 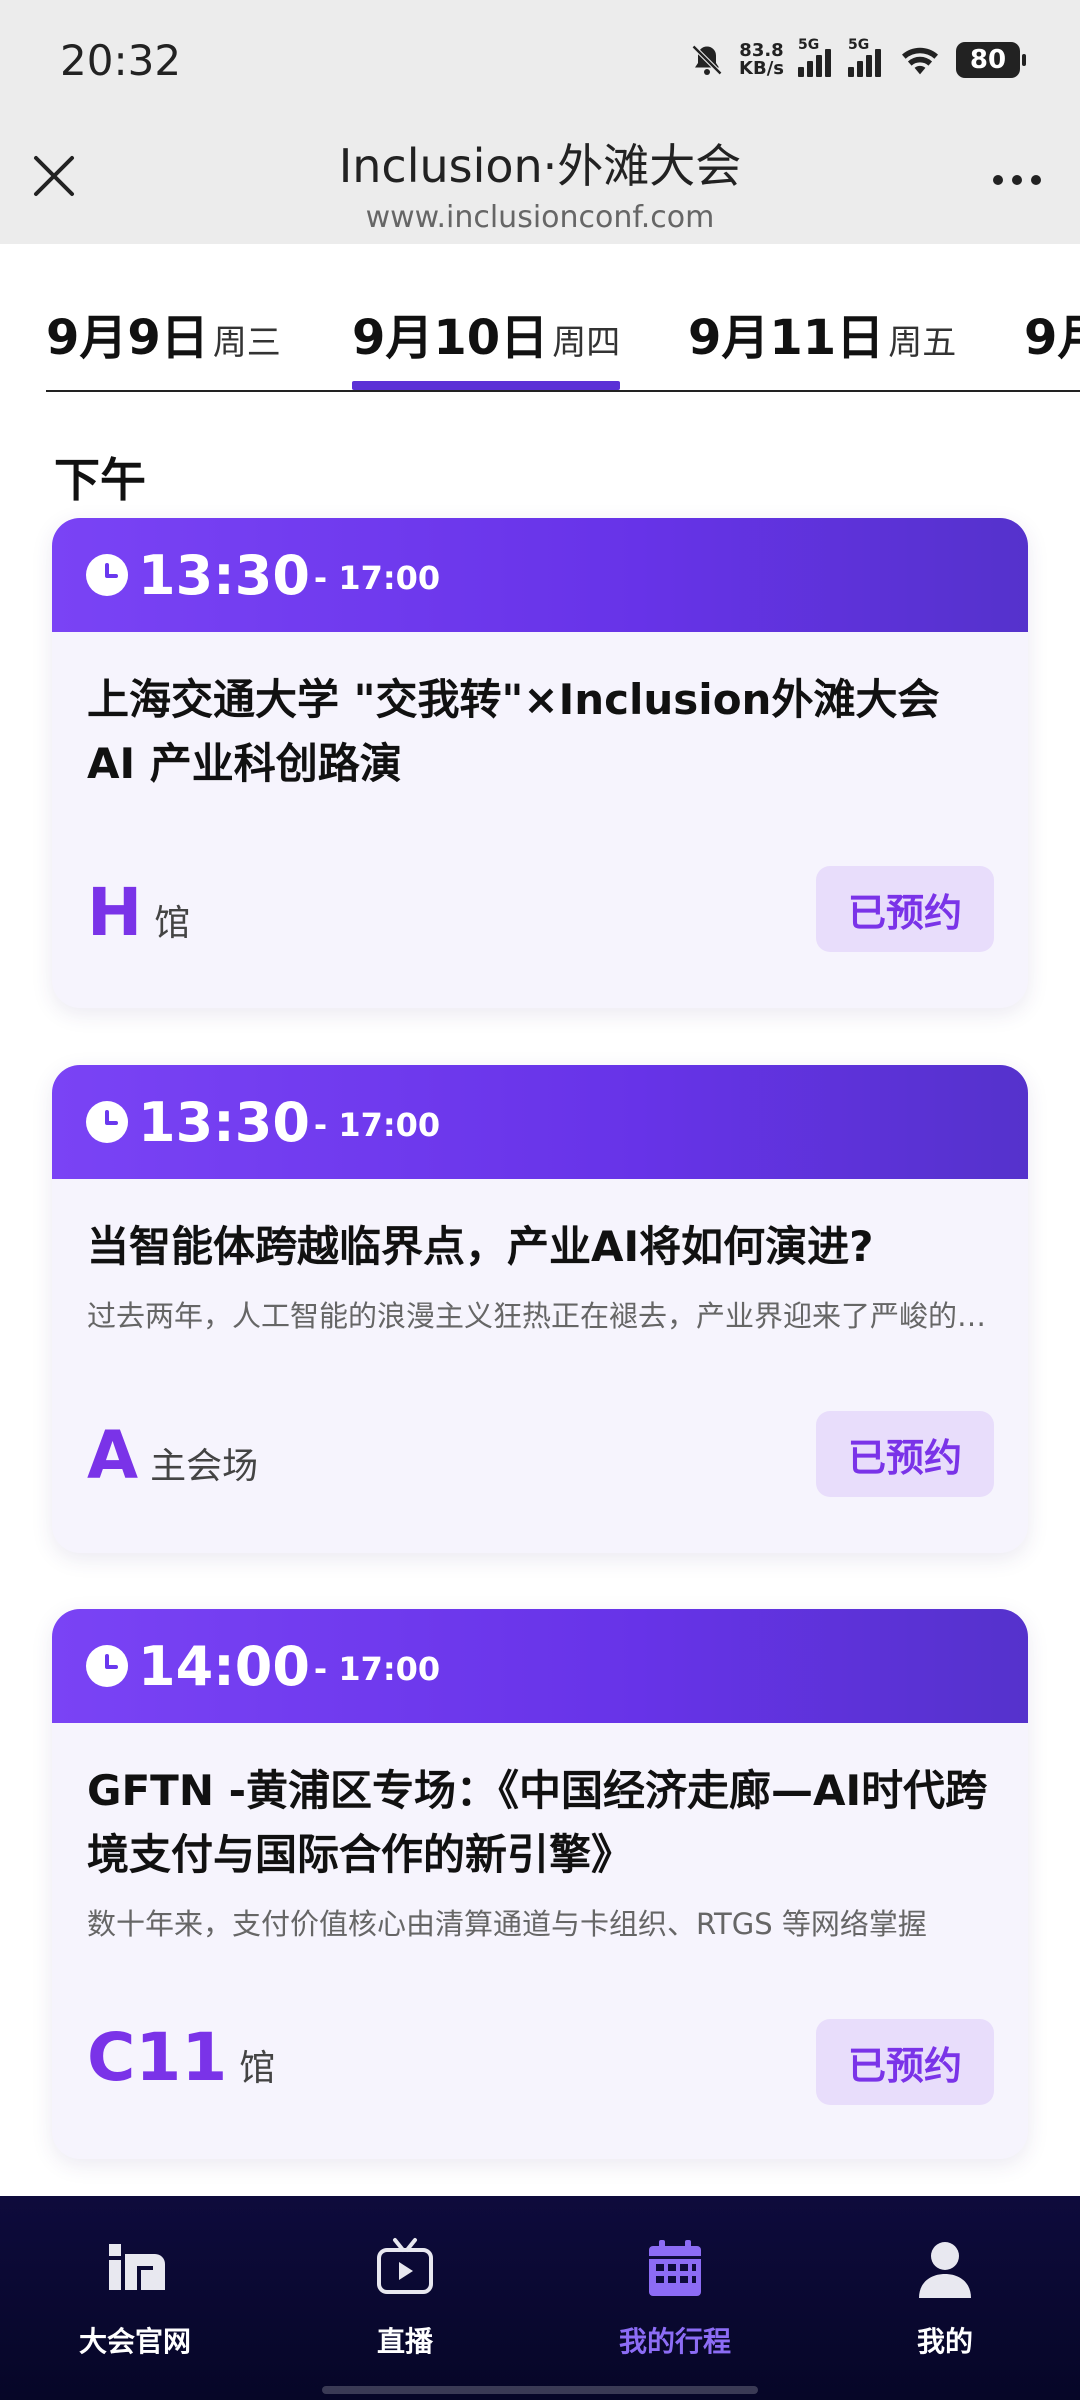 I want to click on section-title: 下午, so click(x=100, y=480).